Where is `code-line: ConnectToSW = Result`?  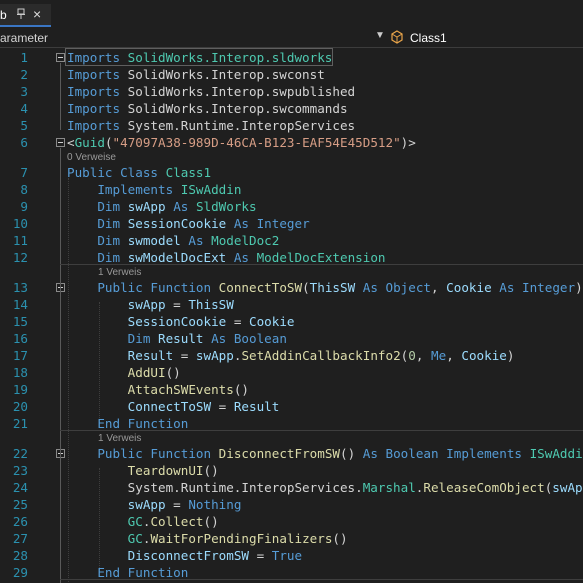 code-line: ConnectToSW = Result is located at coordinates (173, 407).